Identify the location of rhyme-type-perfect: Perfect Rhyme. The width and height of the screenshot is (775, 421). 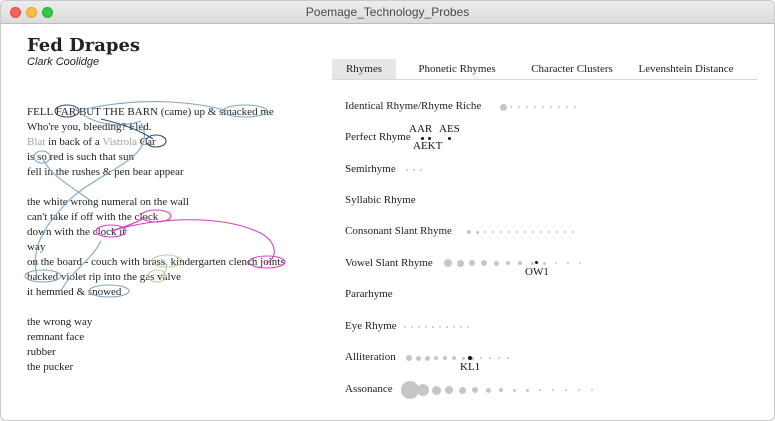
(378, 137).